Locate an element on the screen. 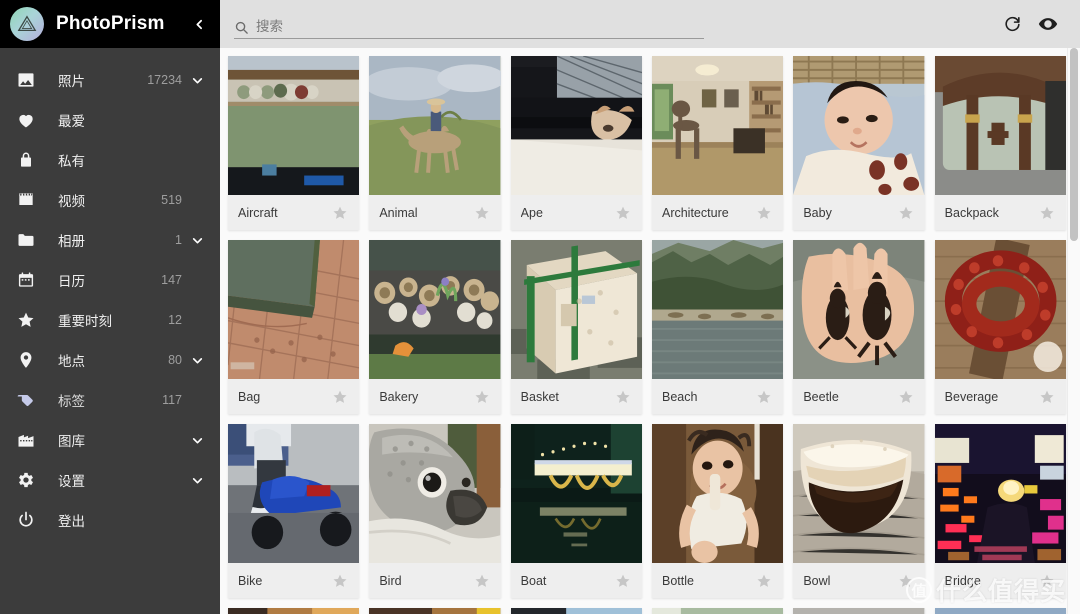  sidebar-item-8: 地点 80 is located at coordinates (110, 360).